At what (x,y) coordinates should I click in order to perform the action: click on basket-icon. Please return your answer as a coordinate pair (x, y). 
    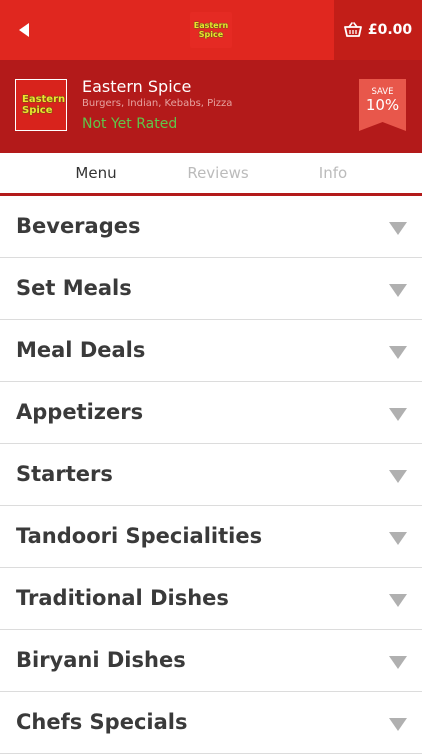
    Looking at the image, I should click on (352, 29).